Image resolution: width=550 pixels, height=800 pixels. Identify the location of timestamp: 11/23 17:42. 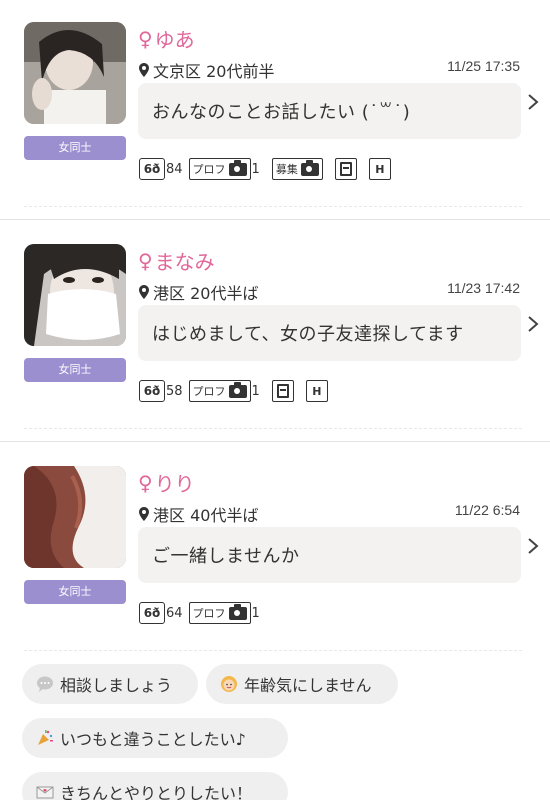
(483, 288).